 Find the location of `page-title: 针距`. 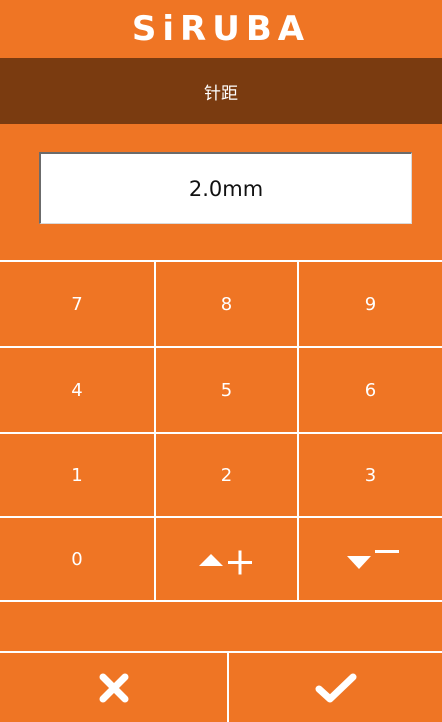

page-title: 针距 is located at coordinates (221, 93).